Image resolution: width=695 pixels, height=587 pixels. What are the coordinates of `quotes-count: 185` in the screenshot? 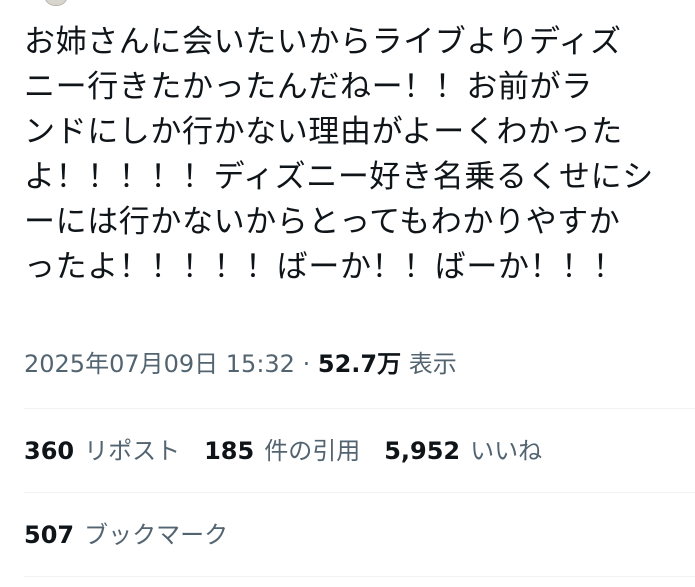 It's located at (229, 451).